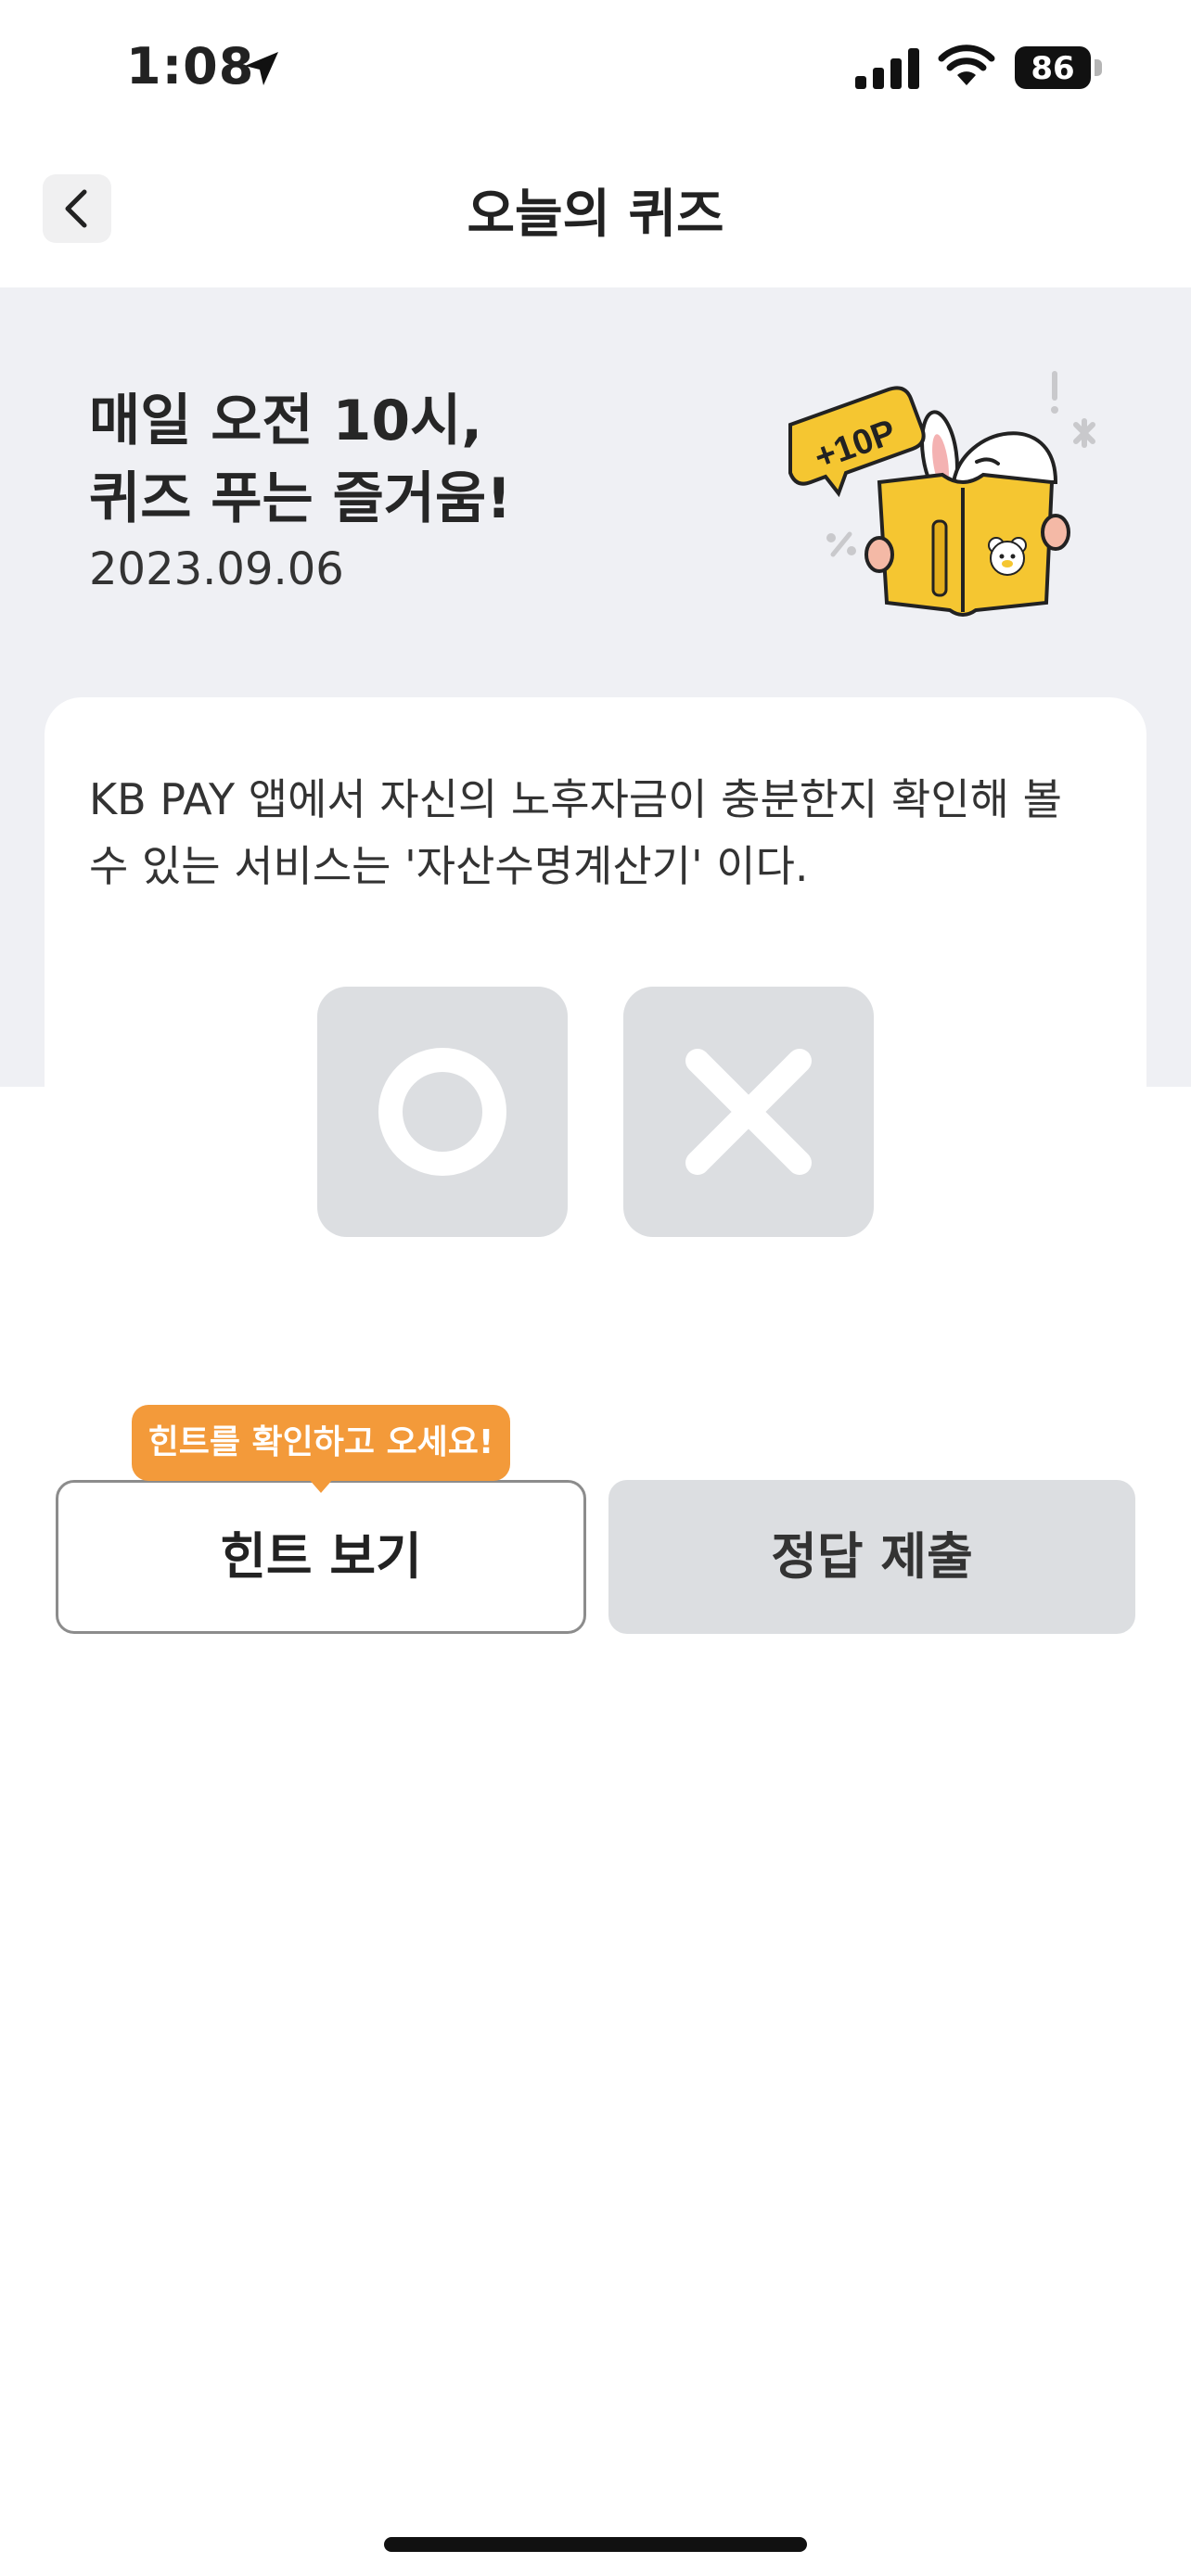  What do you see at coordinates (321, 1557) in the screenshot?
I see `hint-button: 힌트 보기` at bounding box center [321, 1557].